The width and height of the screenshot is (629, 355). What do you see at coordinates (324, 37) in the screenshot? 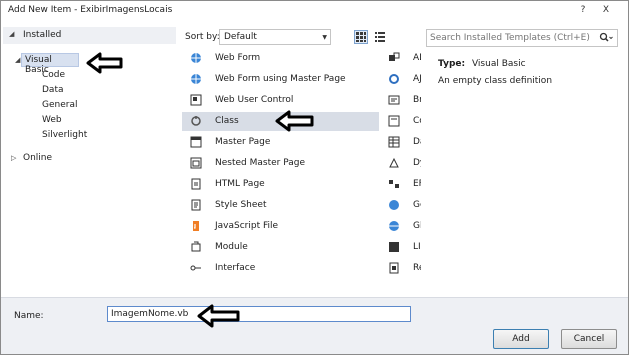
I see `chevron-down-icon: ▼` at bounding box center [324, 37].